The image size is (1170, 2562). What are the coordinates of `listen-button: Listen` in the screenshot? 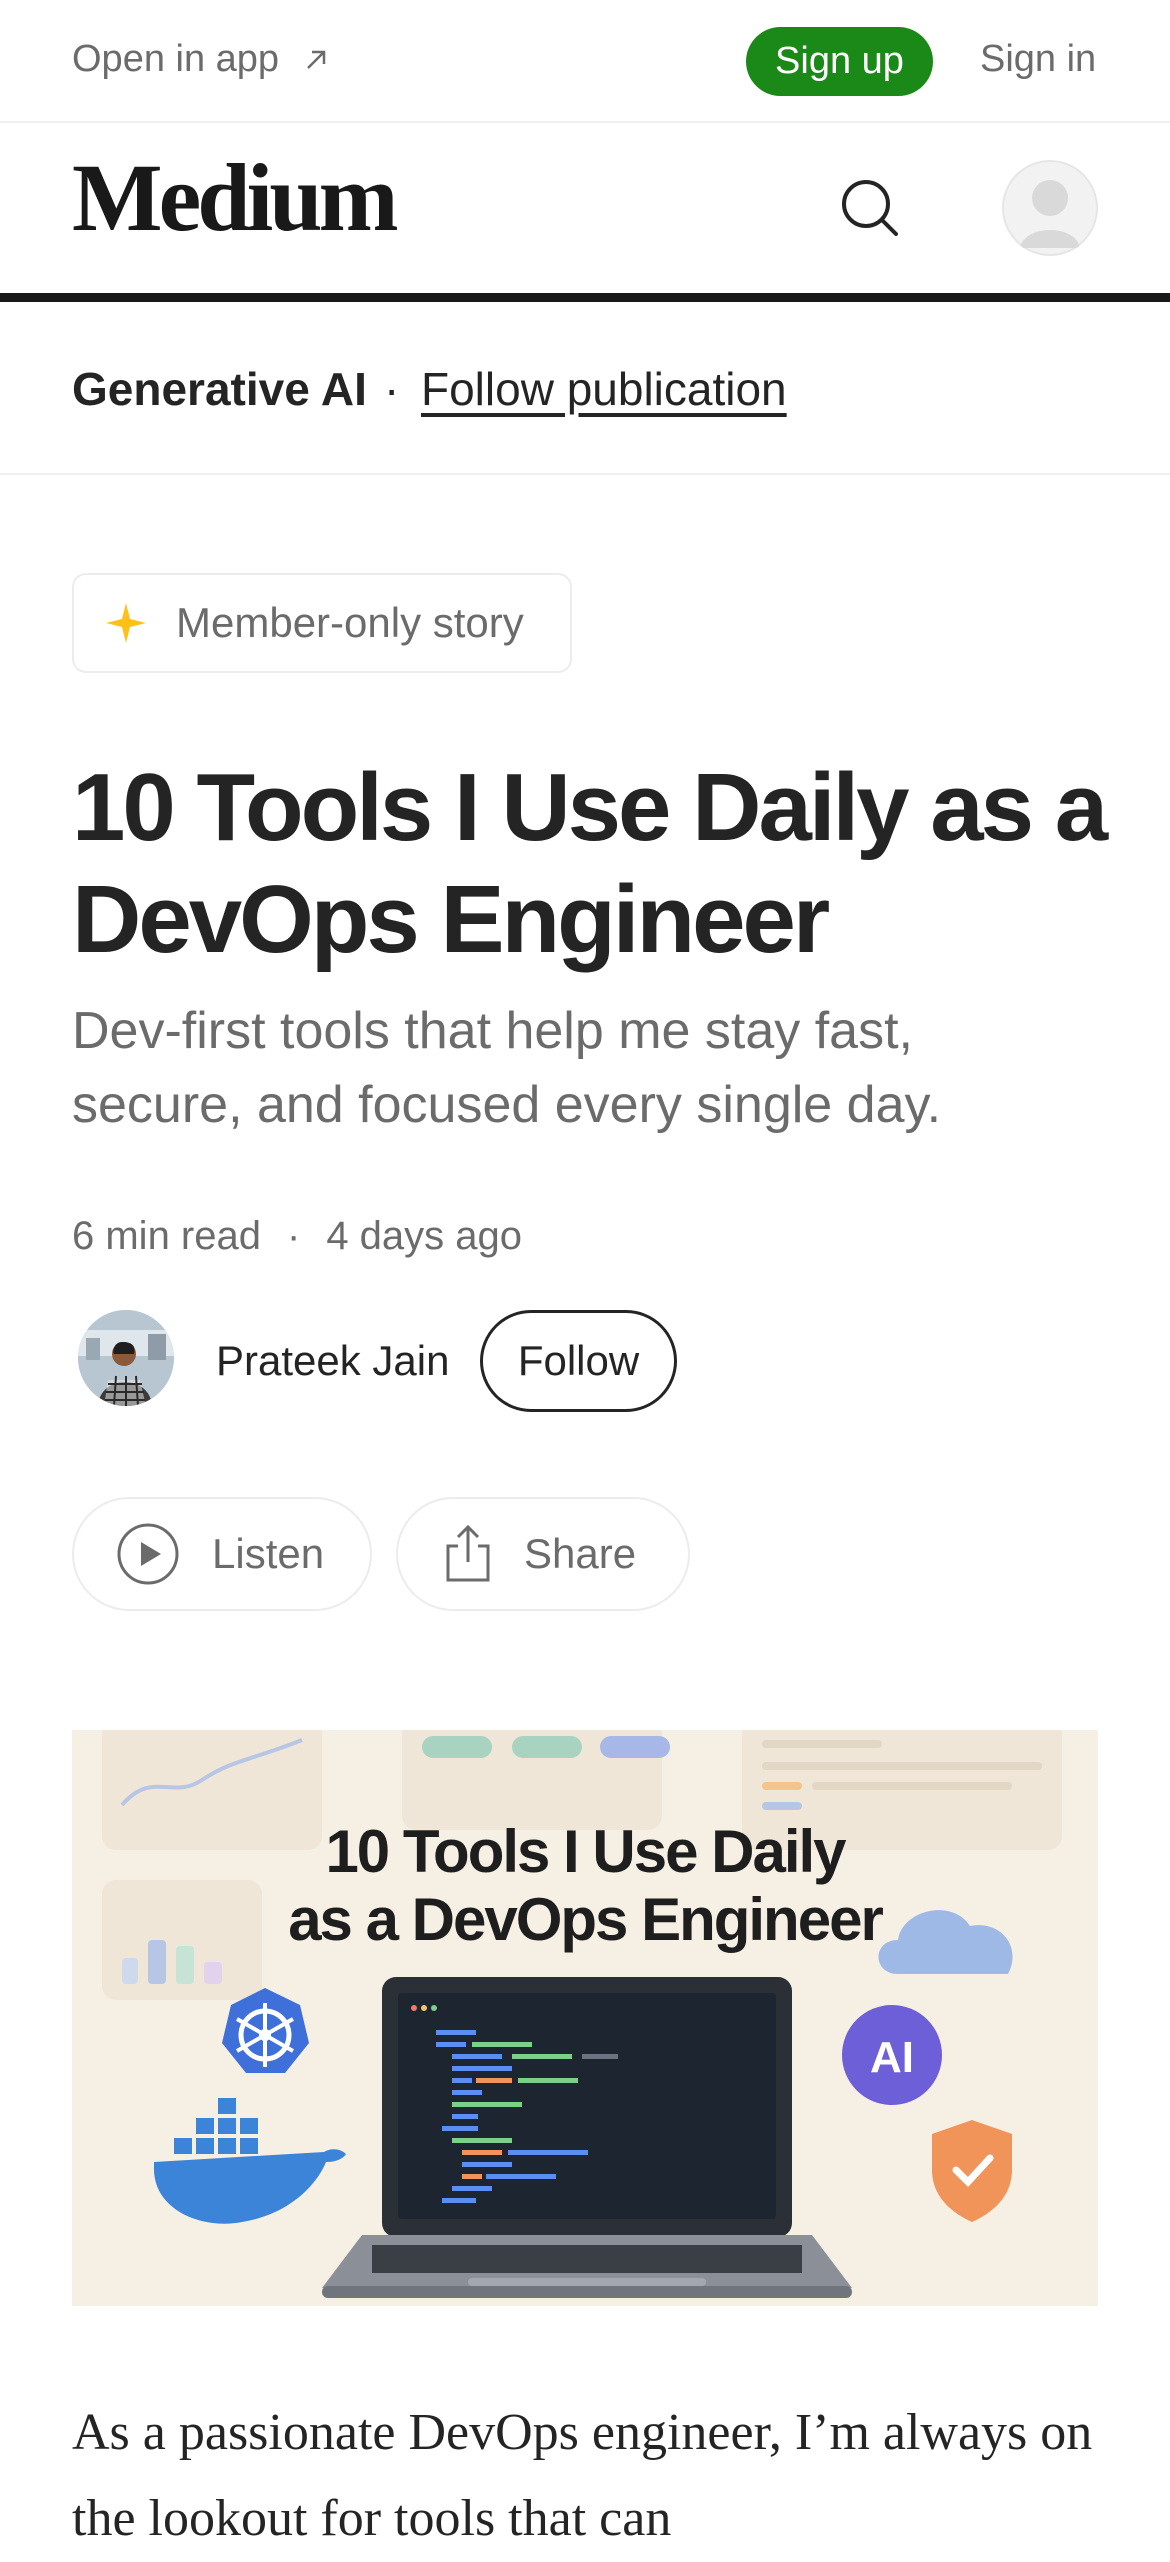 It's located at (222, 1554).